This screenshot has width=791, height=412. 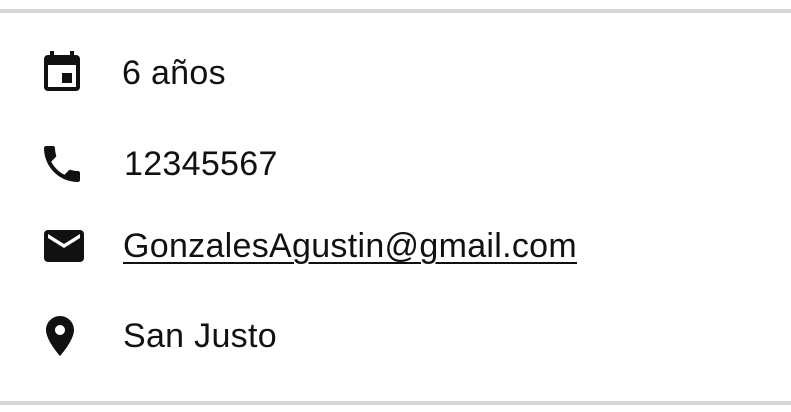 I want to click on mail-icon, so click(x=64, y=246).